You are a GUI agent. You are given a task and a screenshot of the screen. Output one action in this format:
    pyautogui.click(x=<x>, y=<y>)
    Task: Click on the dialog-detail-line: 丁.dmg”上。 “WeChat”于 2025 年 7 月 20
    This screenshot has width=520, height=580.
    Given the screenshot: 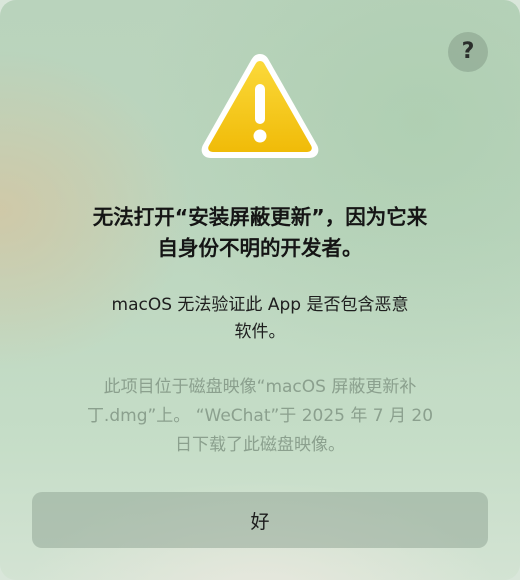 What is the action you would take?
    pyautogui.click(x=260, y=416)
    